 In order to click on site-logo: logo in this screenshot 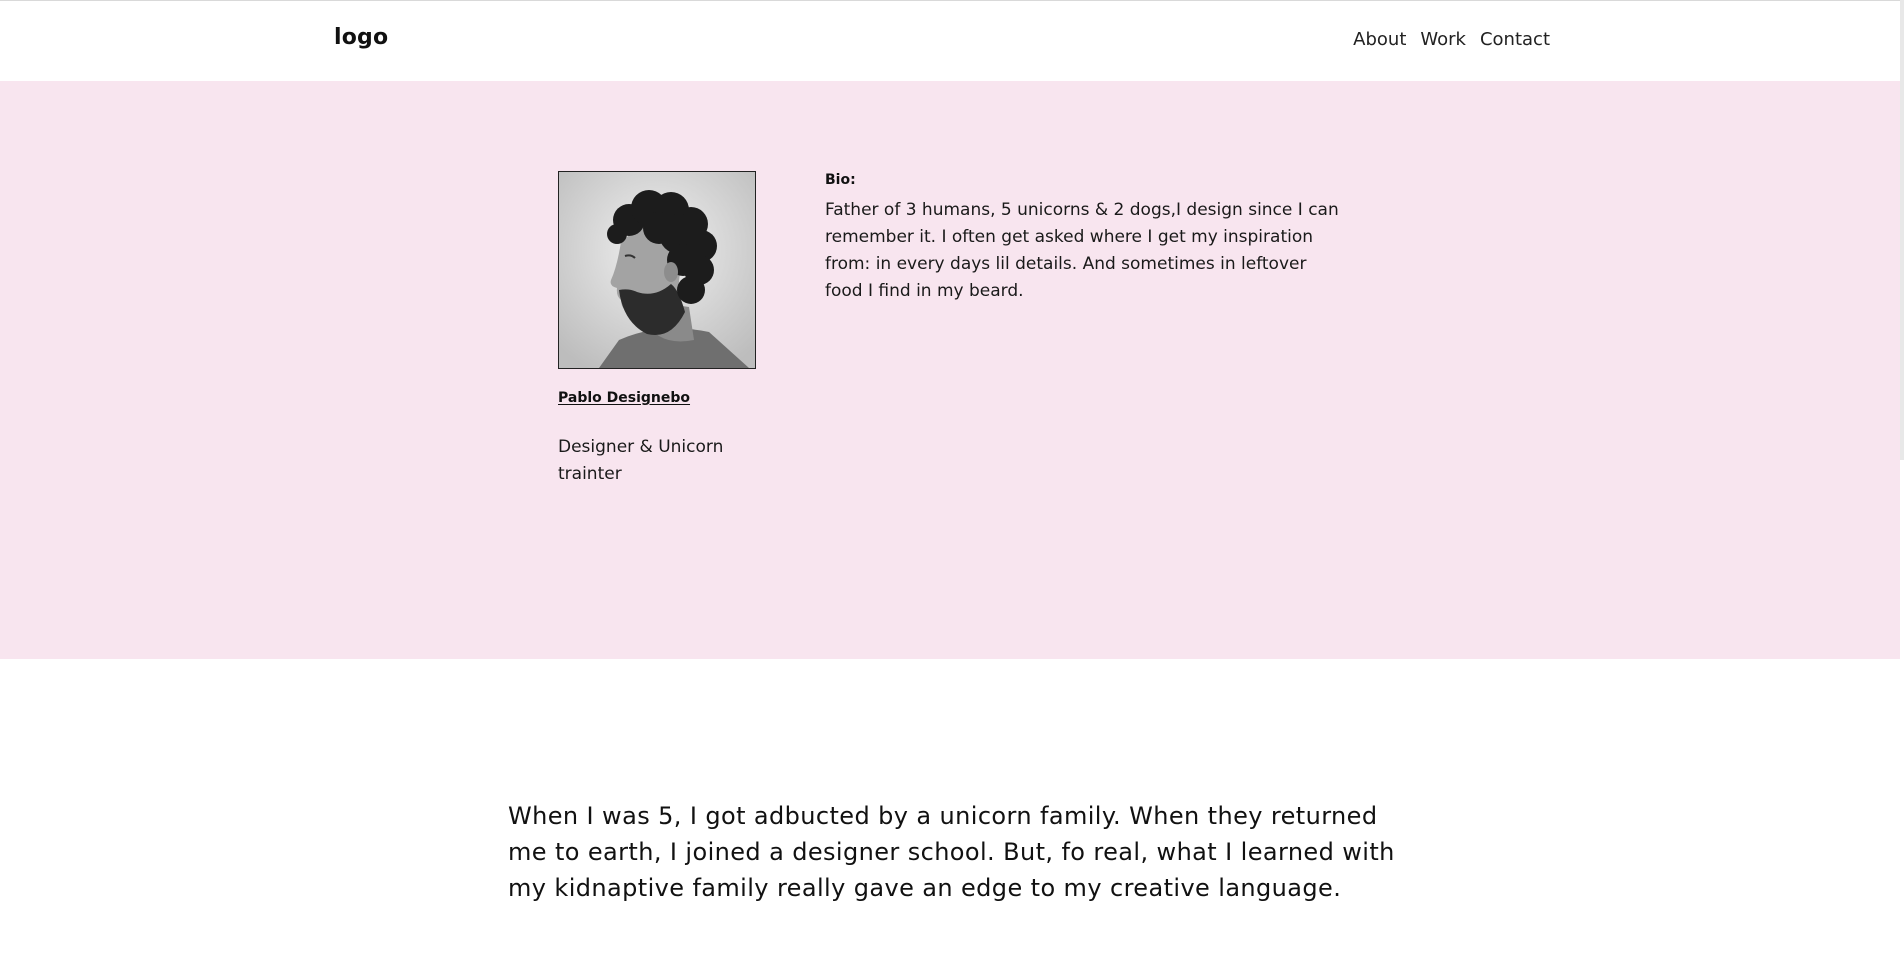, I will do `click(361, 37)`.